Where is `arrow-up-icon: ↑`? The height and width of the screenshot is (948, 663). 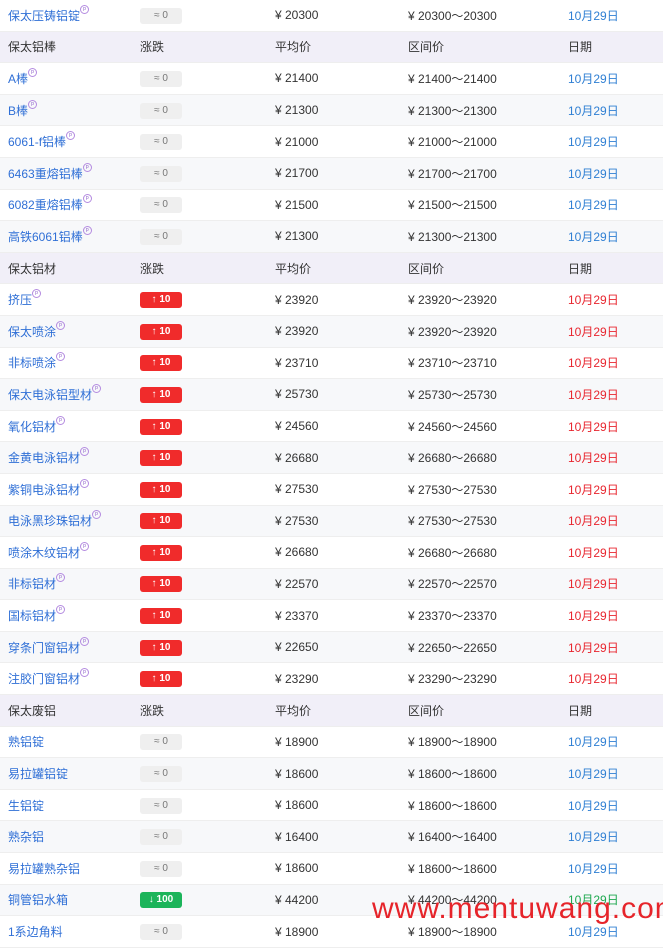 arrow-up-icon: ↑ is located at coordinates (154, 394).